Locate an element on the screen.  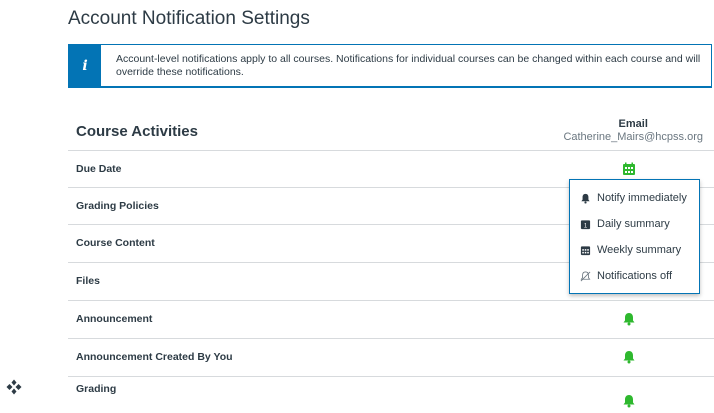
menu-item-label: Notify immediately is located at coordinates (642, 198).